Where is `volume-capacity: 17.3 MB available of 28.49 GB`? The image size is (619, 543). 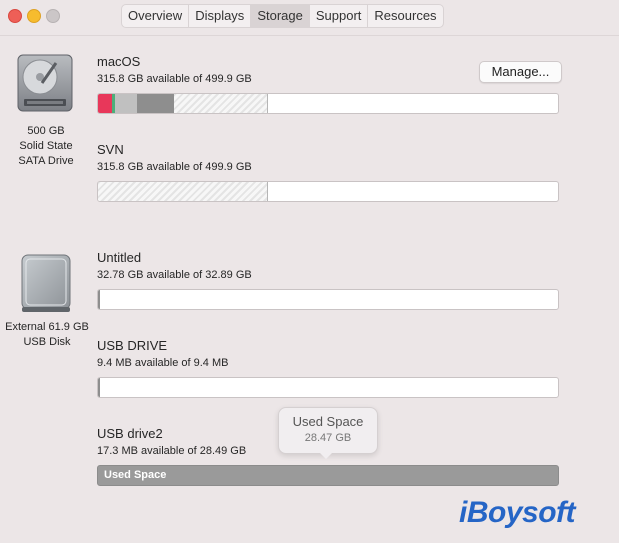 volume-capacity: 17.3 MB available of 28.49 GB is located at coordinates (172, 451).